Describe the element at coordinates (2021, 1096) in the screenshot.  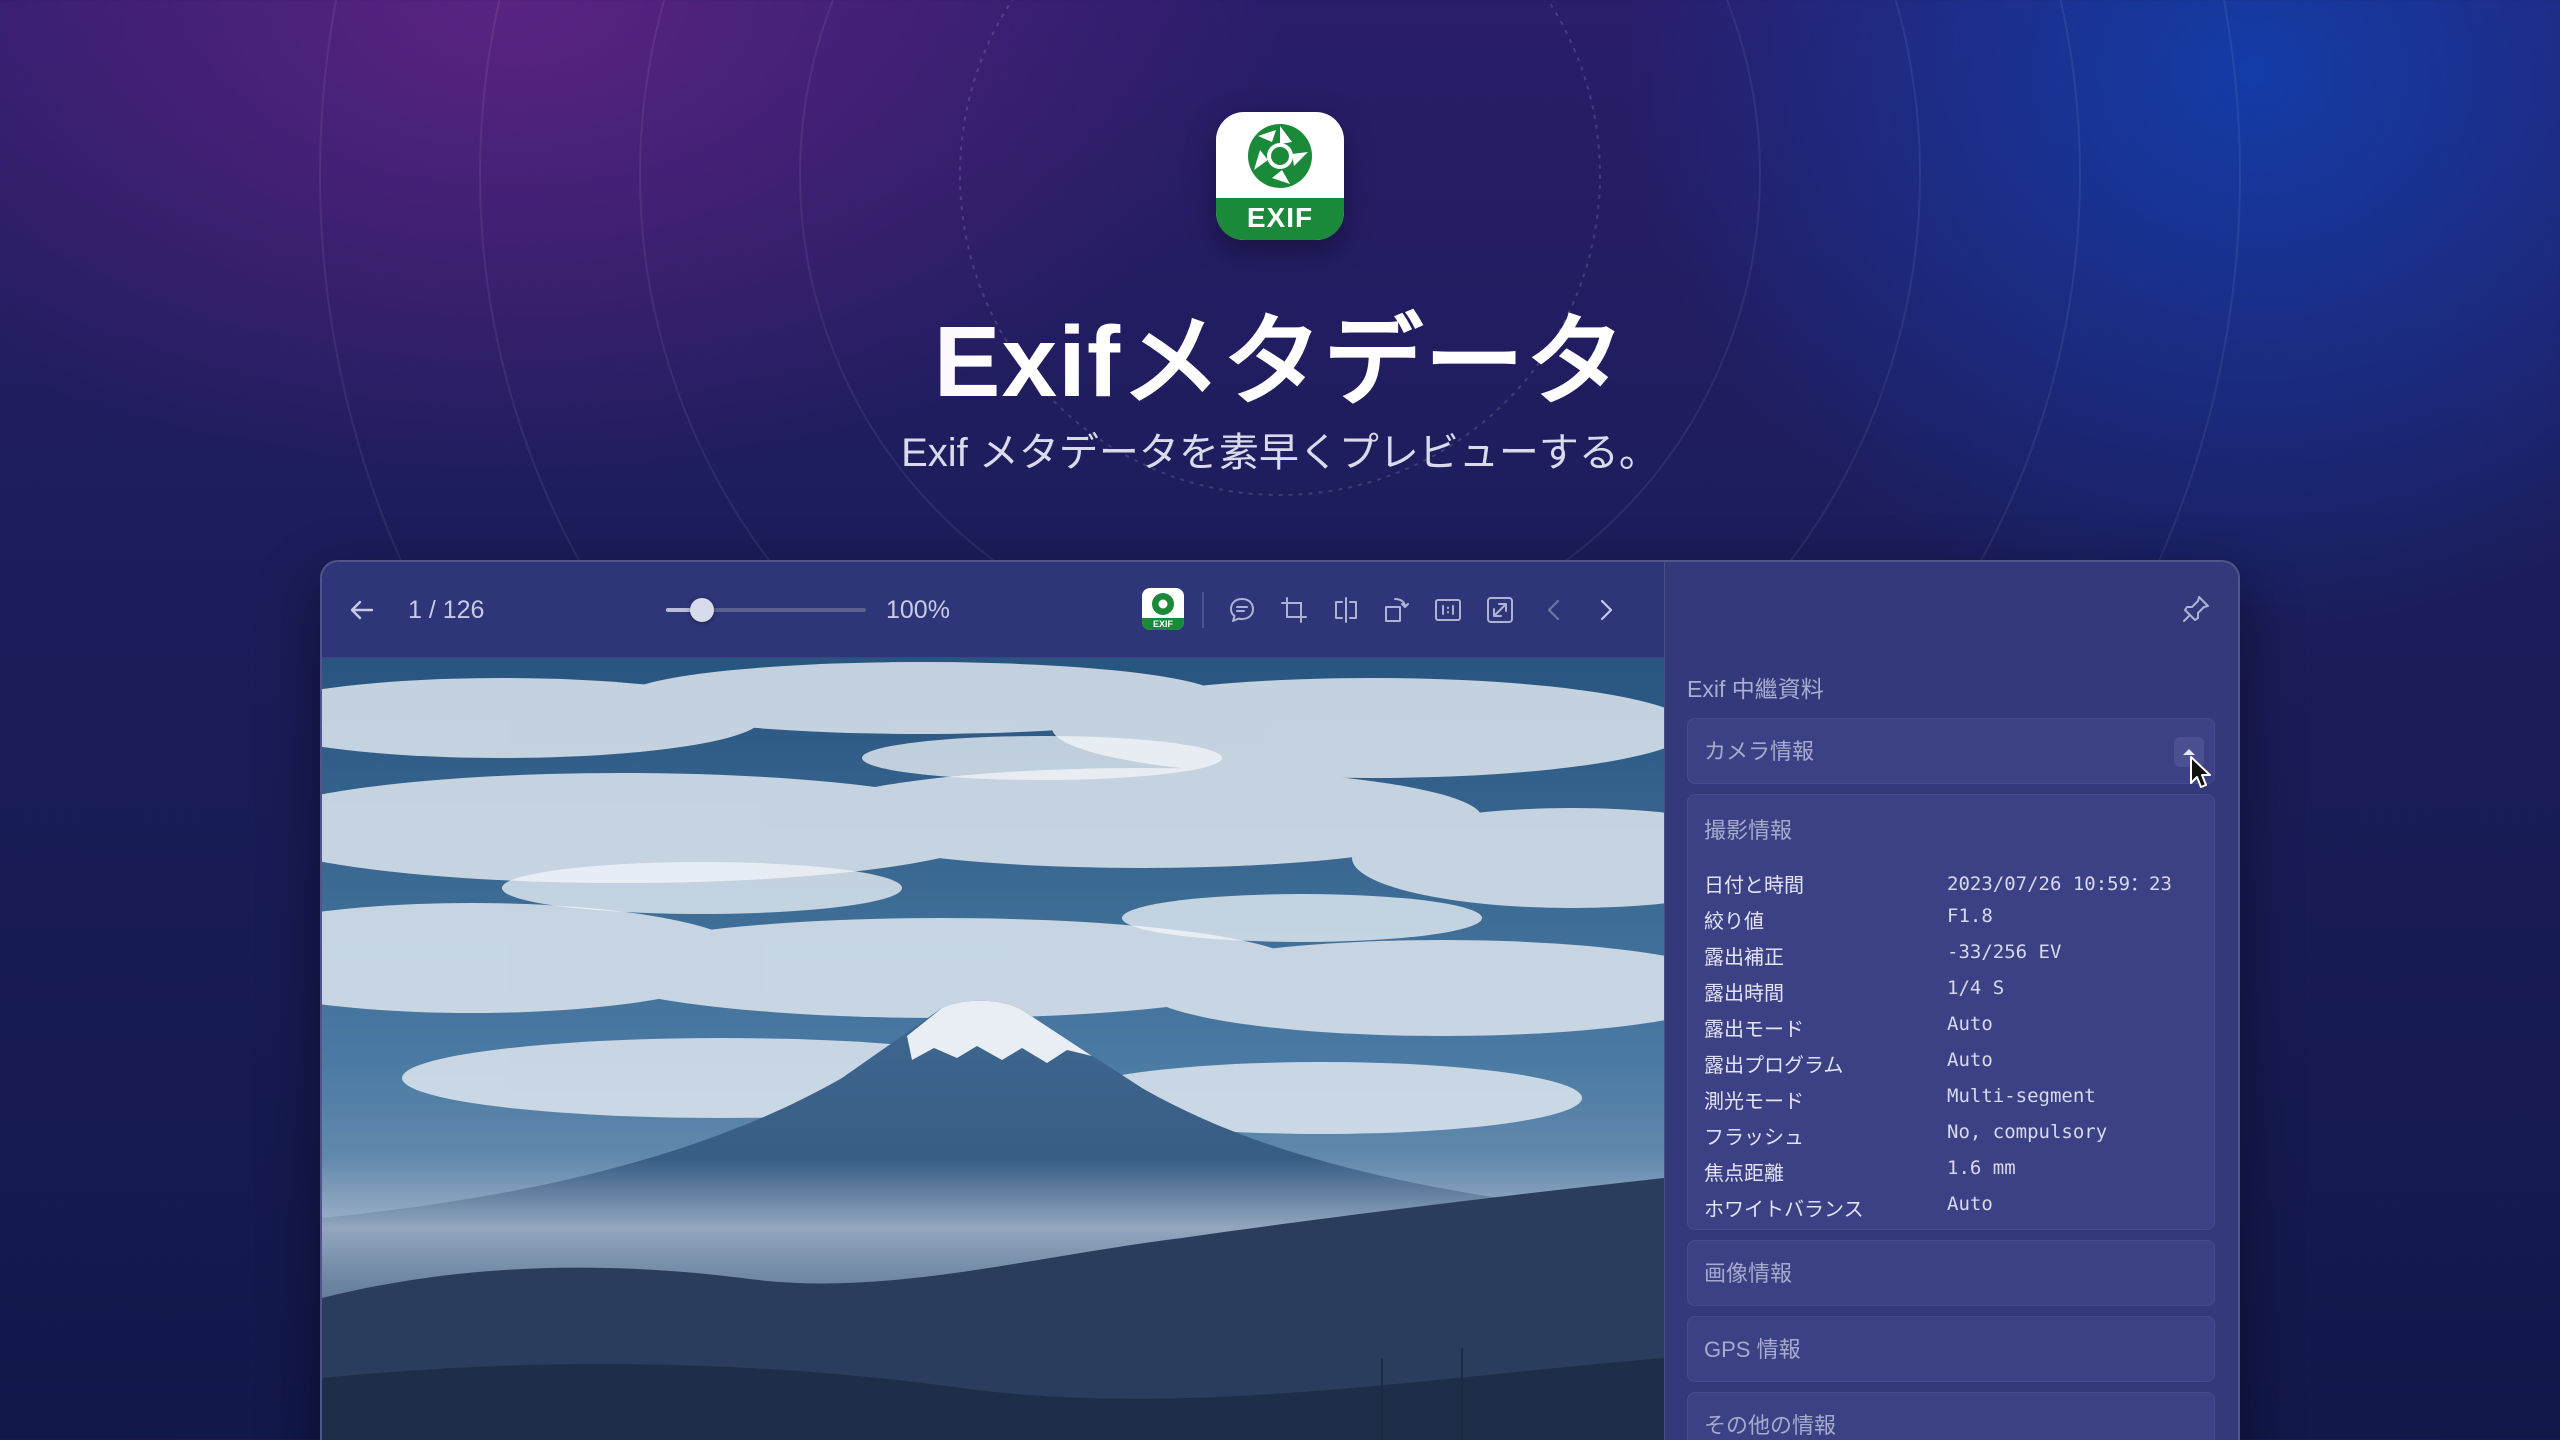
I see `exif-value: Multi-segment` at that location.